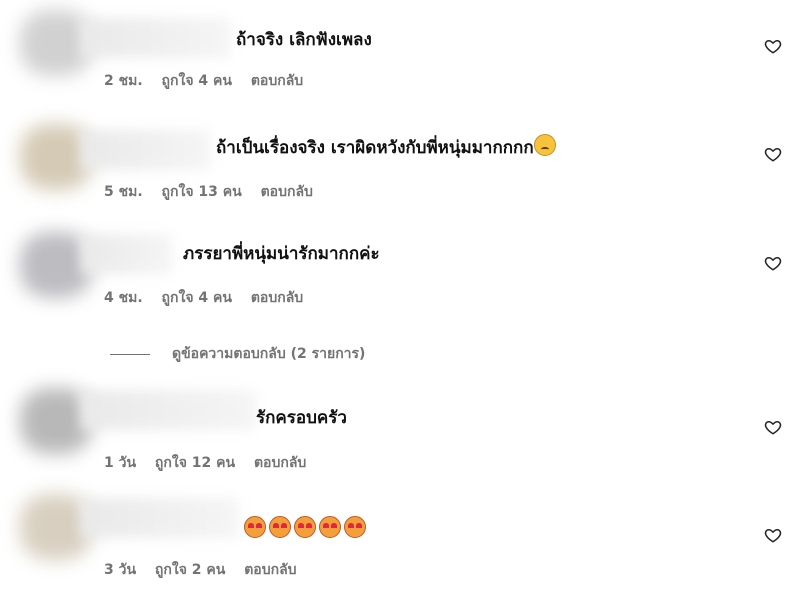  I want to click on comment-time: 5 ชม., so click(123, 192).